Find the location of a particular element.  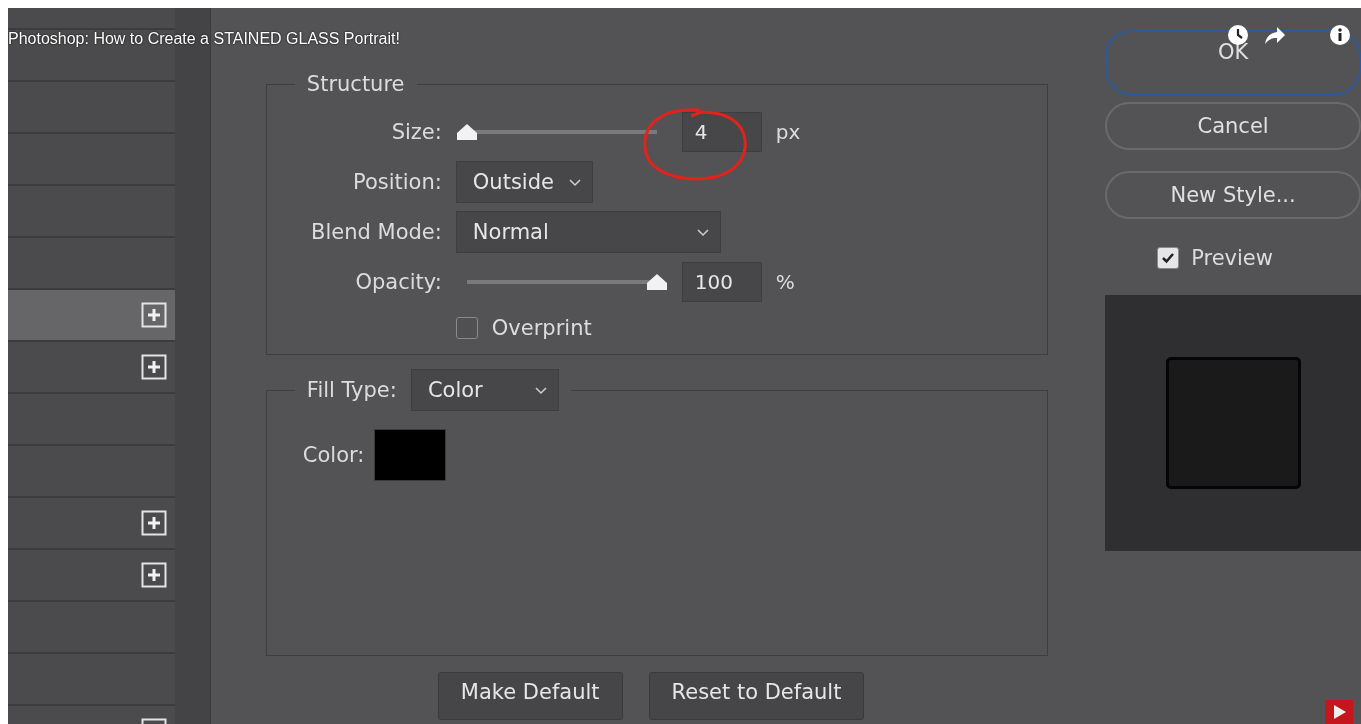

share-icon is located at coordinates (1275, 35).